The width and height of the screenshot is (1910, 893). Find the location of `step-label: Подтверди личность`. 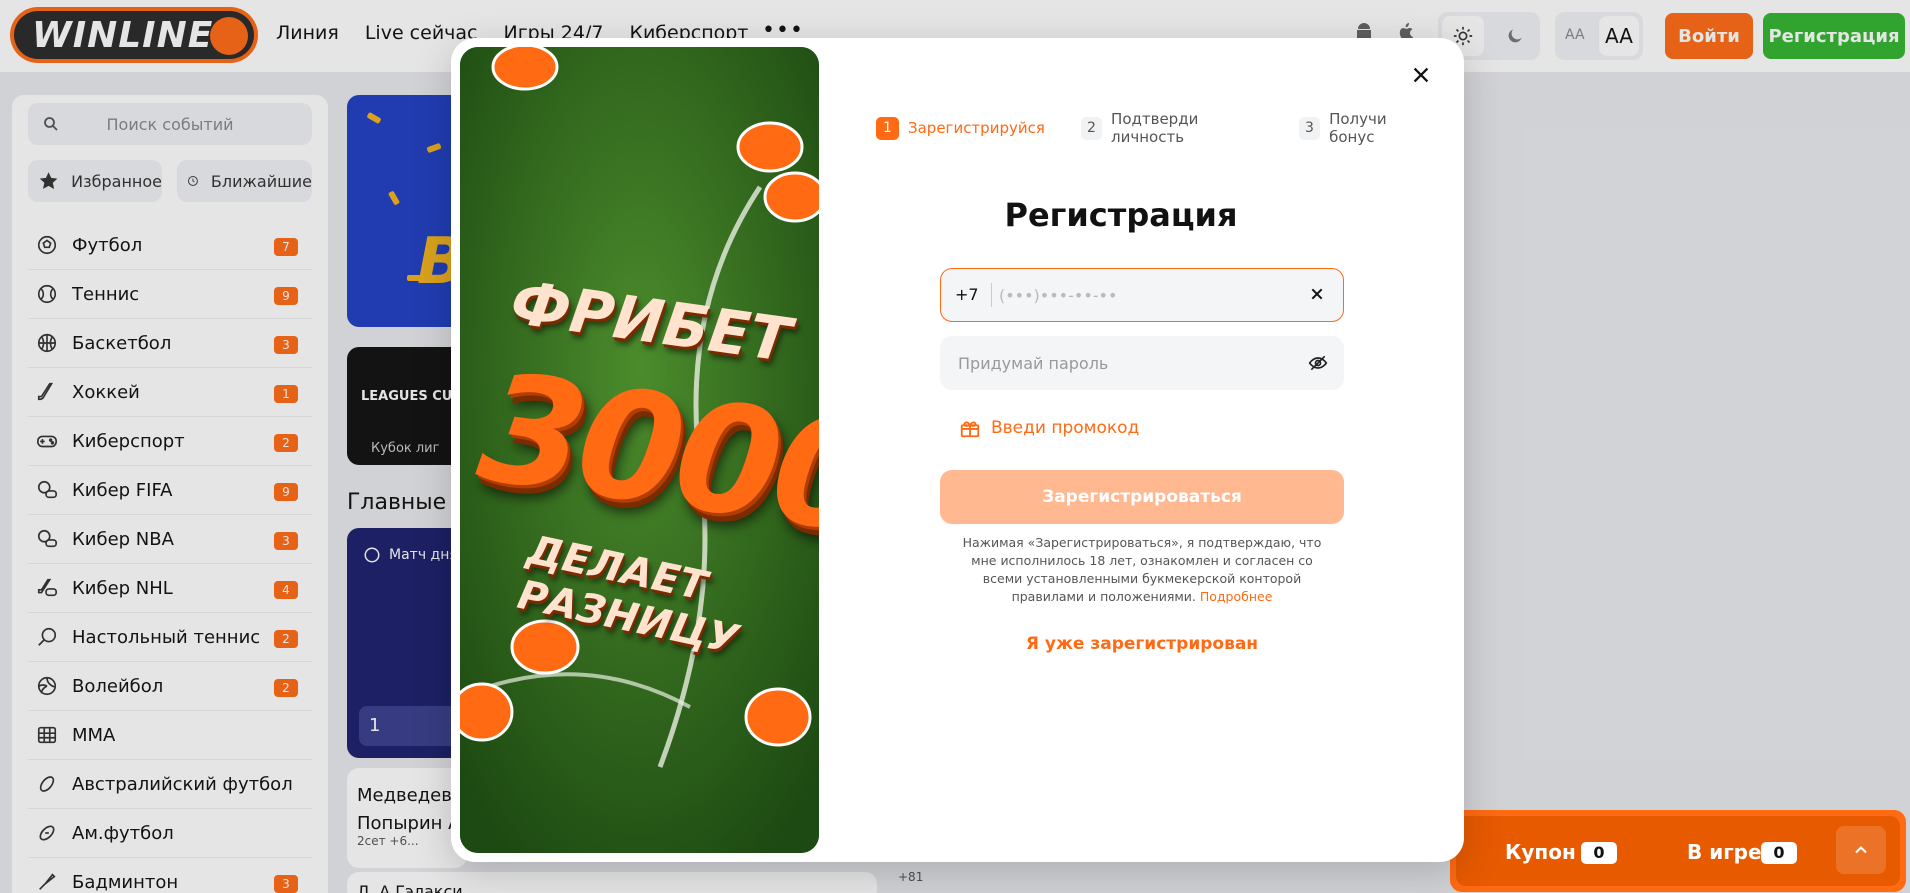

step-label: Подтверди личность is located at coordinates (1155, 128).